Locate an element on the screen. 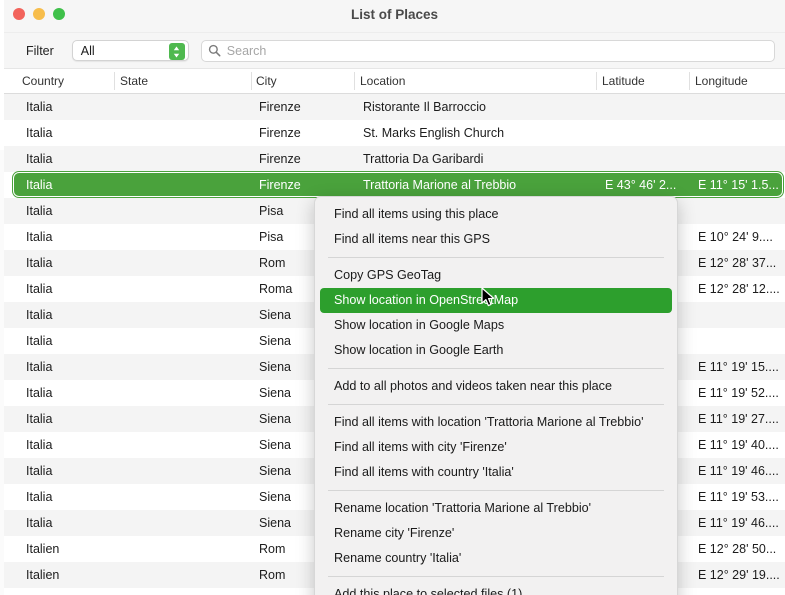 Image resolution: width=785 pixels, height=595 pixels. table-row: Italia Firenze Ristorante Il Barroccio is located at coordinates (394, 107).